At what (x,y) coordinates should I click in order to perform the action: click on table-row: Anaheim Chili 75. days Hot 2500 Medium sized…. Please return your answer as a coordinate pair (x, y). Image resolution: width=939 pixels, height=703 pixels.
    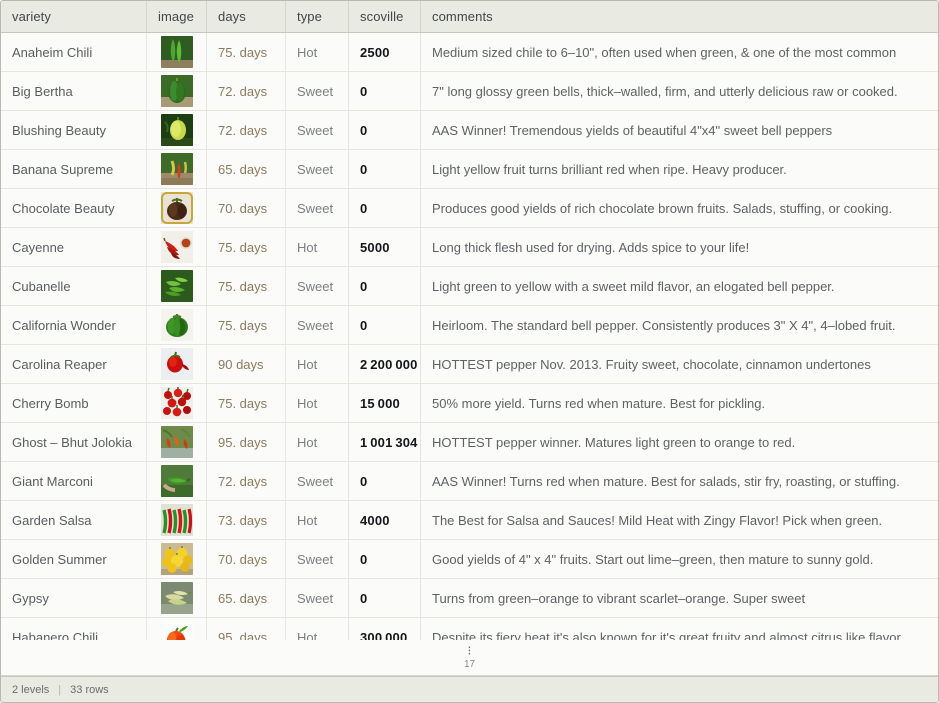
    Looking at the image, I should click on (469, 52).